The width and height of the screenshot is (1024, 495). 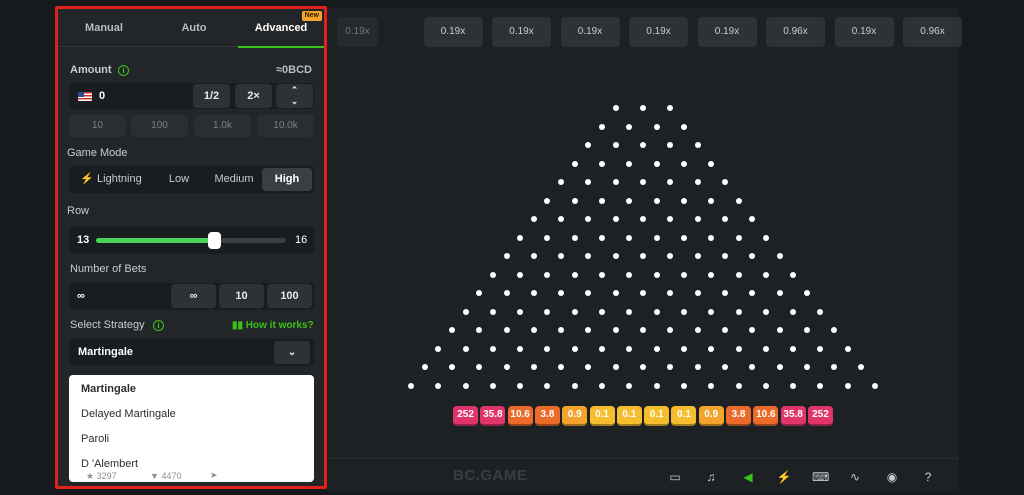 What do you see at coordinates (108, 389) in the screenshot?
I see `strategy-option-martingale: Martingale` at bounding box center [108, 389].